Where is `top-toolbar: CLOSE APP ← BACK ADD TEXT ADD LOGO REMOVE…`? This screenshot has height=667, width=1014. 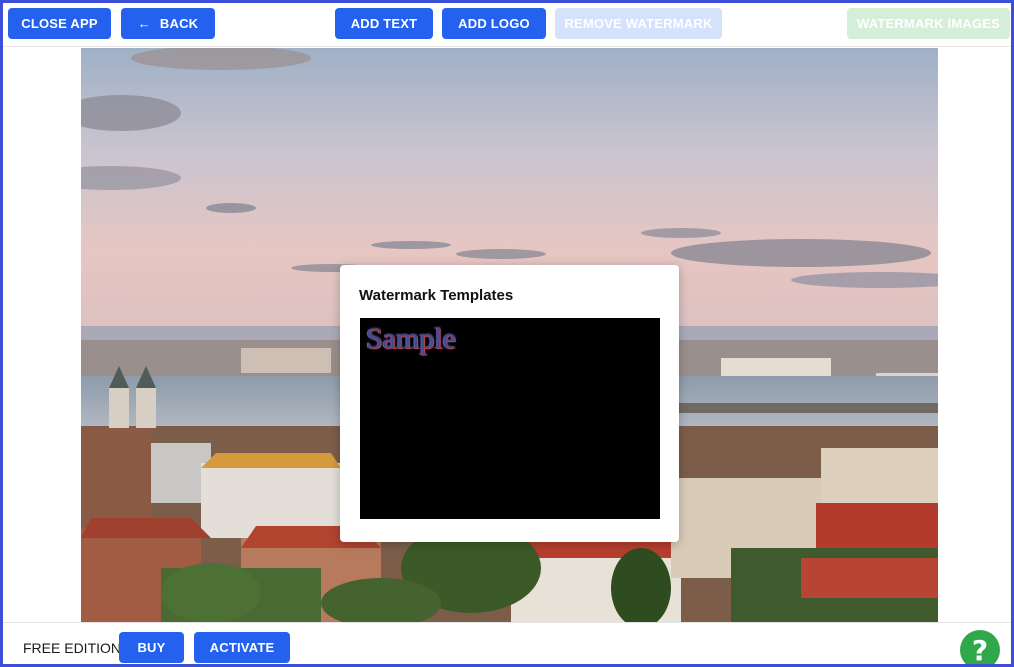 top-toolbar: CLOSE APP ← BACK ADD TEXT ADD LOGO REMOVE… is located at coordinates (507, 24).